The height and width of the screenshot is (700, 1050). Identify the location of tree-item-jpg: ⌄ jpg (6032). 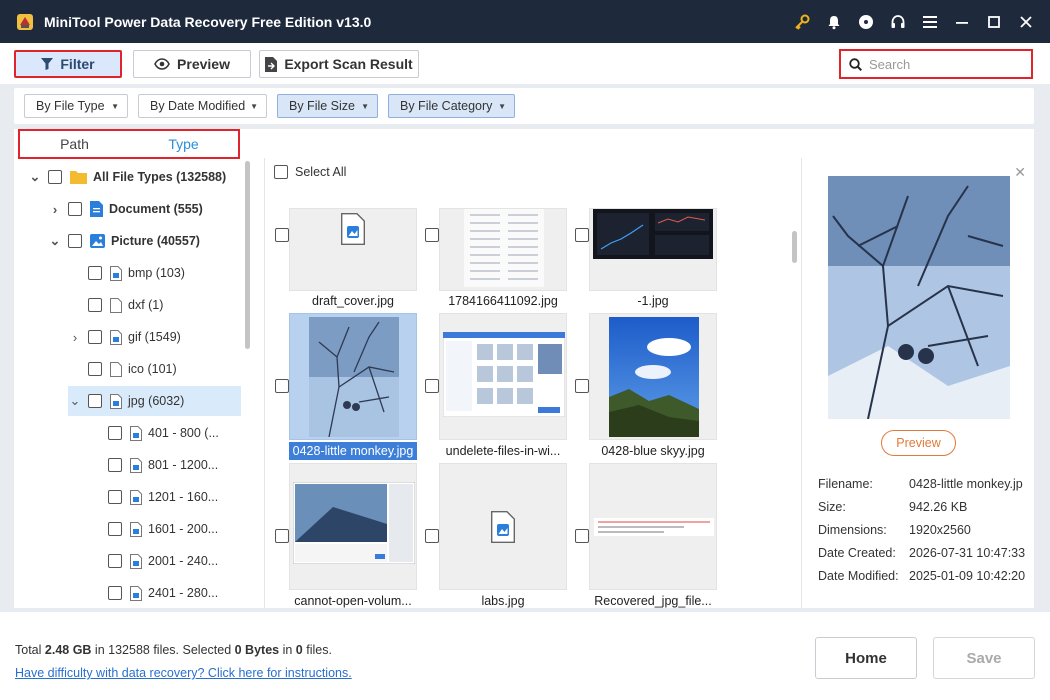
(154, 401).